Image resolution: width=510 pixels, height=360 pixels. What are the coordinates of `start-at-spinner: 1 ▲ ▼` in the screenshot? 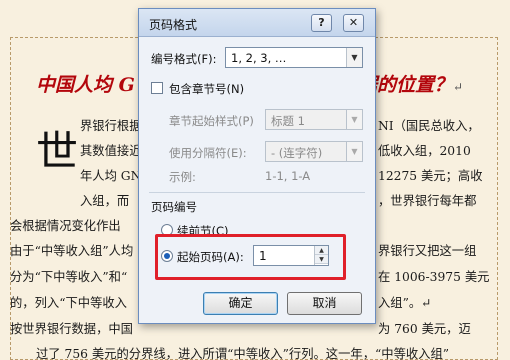 It's located at (291, 255).